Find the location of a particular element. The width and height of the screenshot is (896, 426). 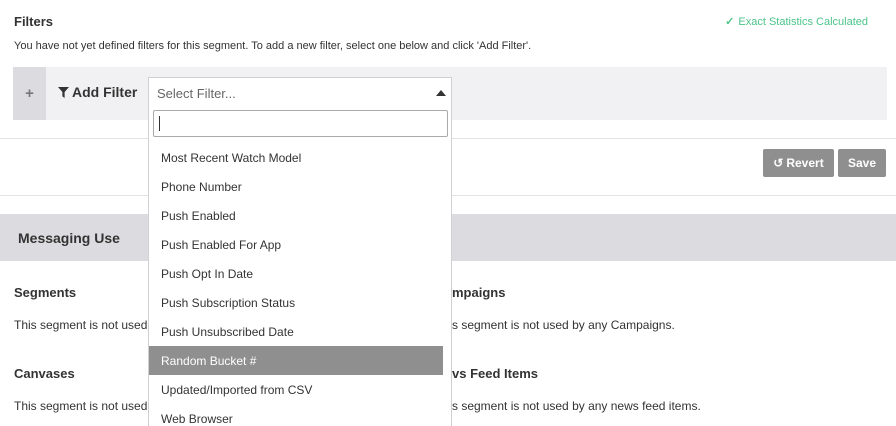

exact-stats-label: Exact Statistics Calculated is located at coordinates (803, 22).